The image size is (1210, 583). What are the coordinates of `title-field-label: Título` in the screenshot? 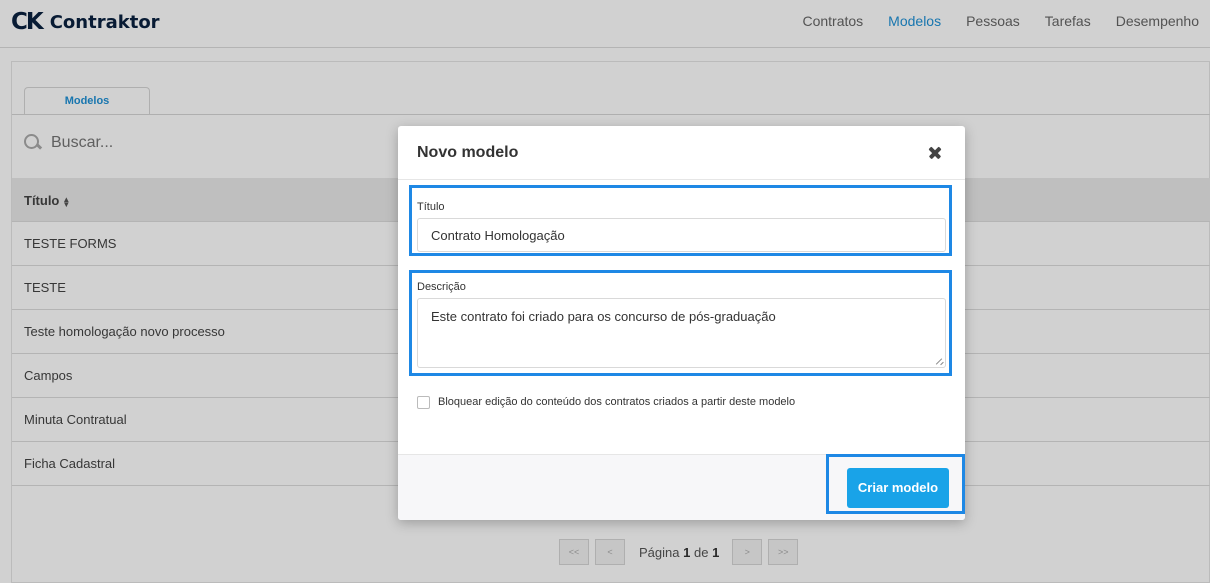 It's located at (431, 207).